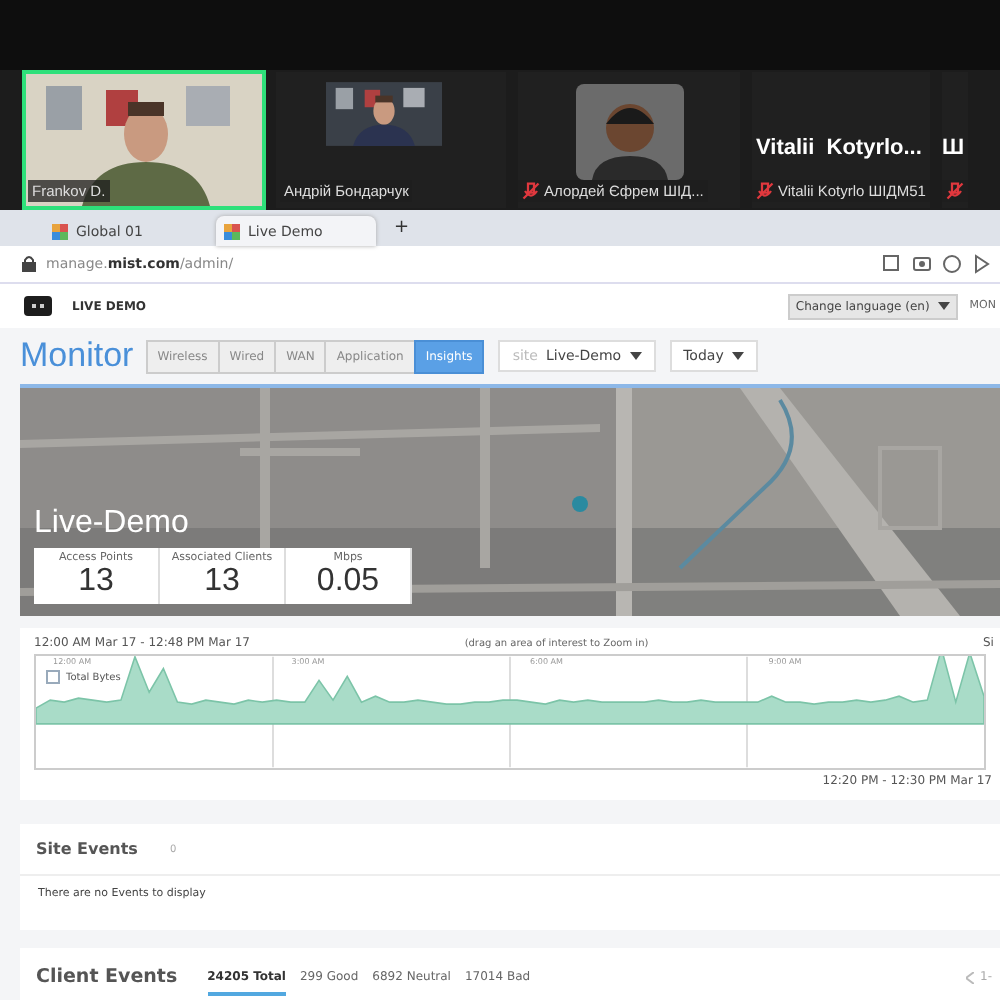 This screenshot has width=1000, height=1000. Describe the element at coordinates (629, 132) in the screenshot. I see `avatar-icon` at that location.